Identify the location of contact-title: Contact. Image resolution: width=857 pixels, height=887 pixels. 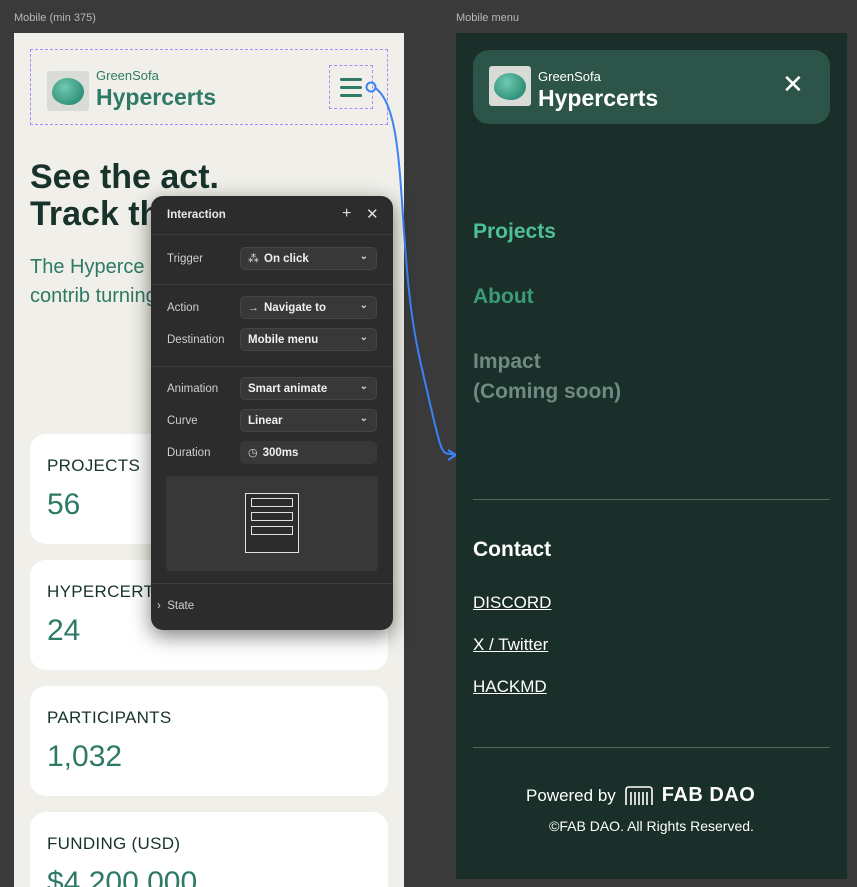
(512, 549).